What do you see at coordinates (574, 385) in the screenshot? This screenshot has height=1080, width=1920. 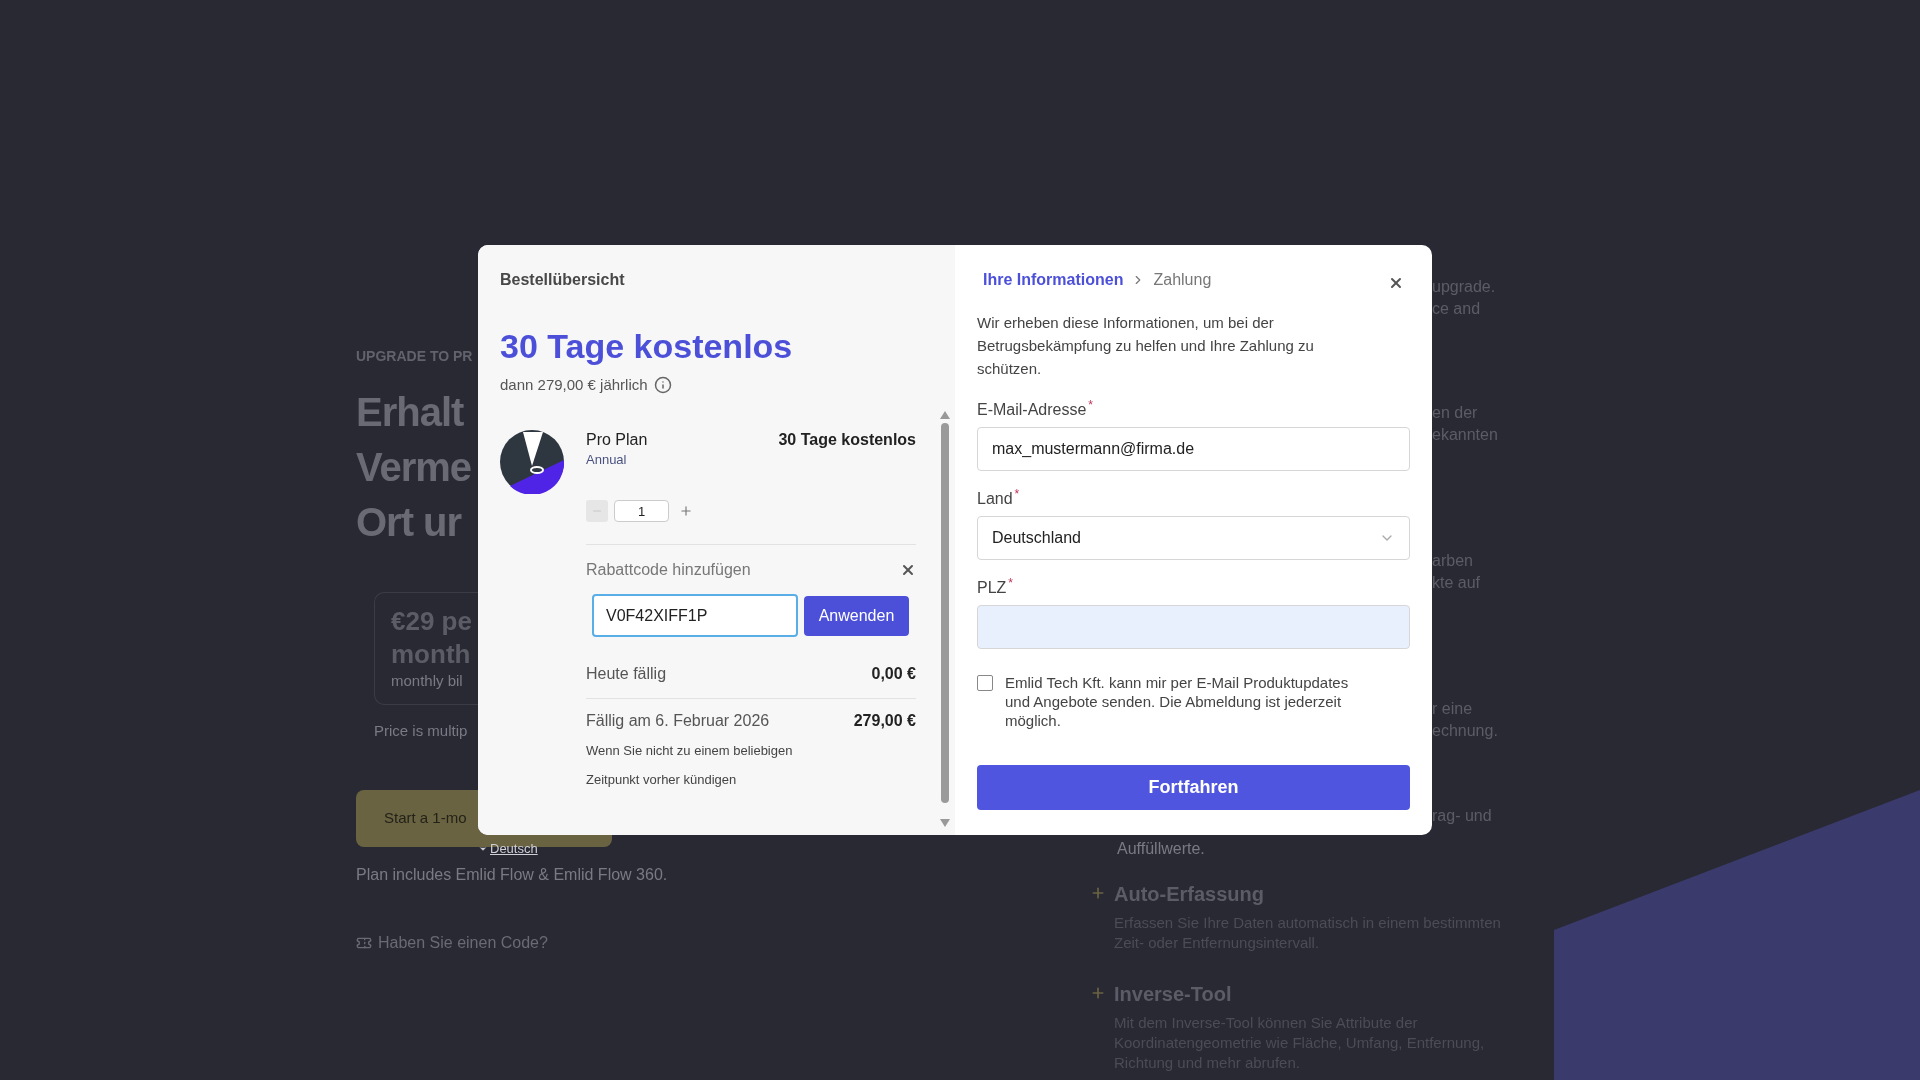 I see `price-subline: dann 279,00 € jährlich` at bounding box center [574, 385].